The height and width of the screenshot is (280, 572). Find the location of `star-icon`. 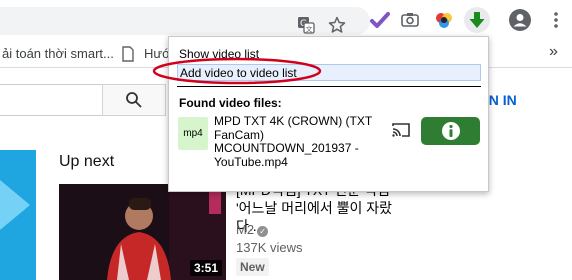

star-icon is located at coordinates (337, 25).